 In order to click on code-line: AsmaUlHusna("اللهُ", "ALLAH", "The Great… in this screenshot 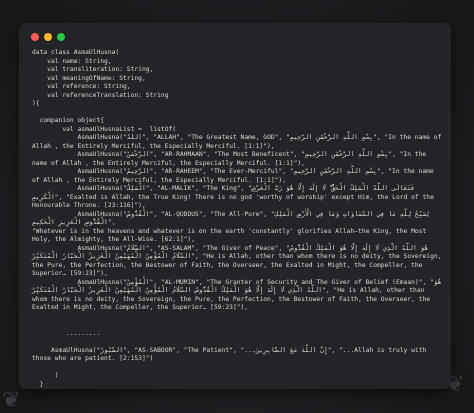, I will do `click(239, 142)`.